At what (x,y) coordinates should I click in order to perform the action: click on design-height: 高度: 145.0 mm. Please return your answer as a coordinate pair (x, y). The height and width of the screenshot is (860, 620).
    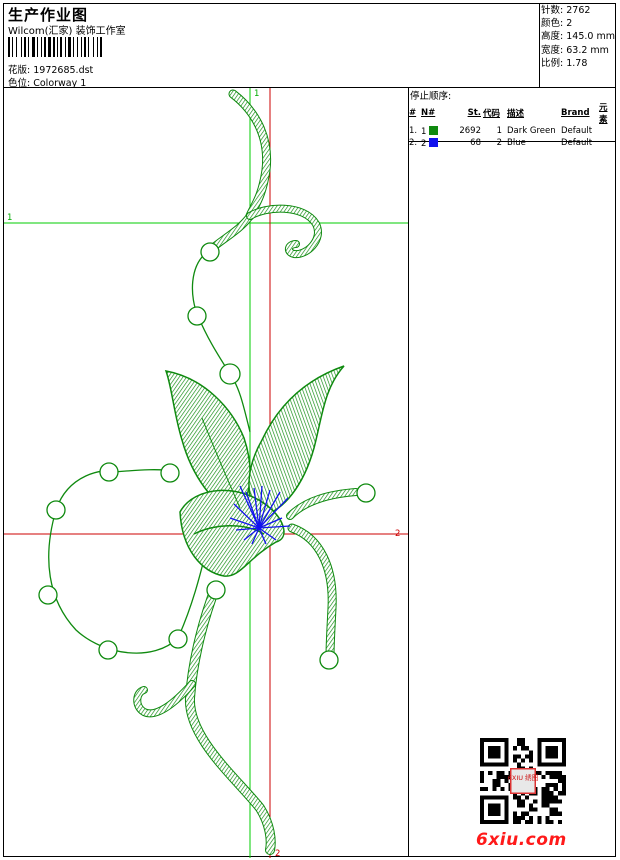
    Looking at the image, I should click on (578, 37).